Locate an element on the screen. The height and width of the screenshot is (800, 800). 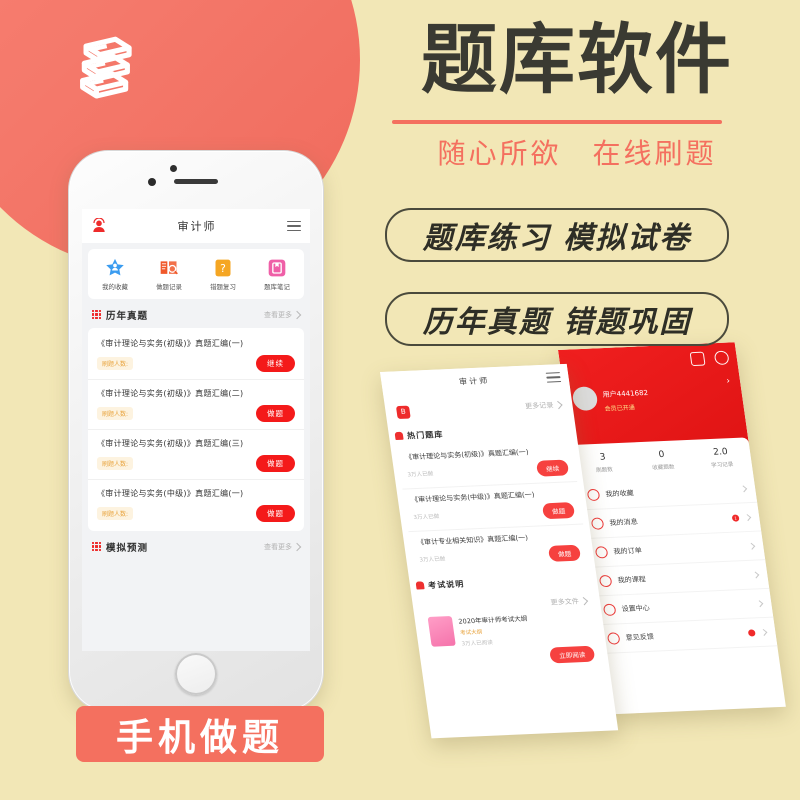
stat-label: 刷题数 is located at coordinates (604, 470).